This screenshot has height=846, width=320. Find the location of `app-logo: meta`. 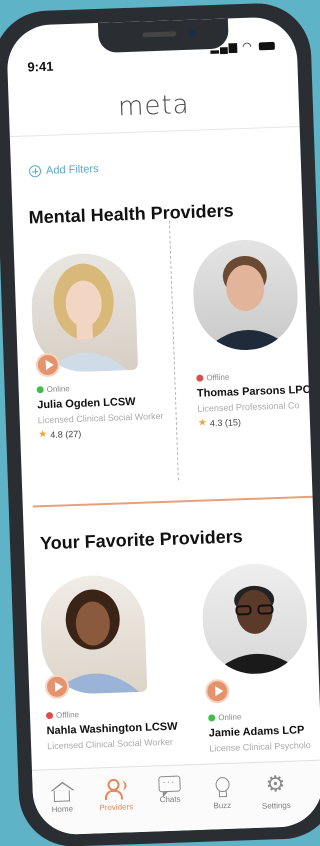

app-logo: meta is located at coordinates (154, 106).